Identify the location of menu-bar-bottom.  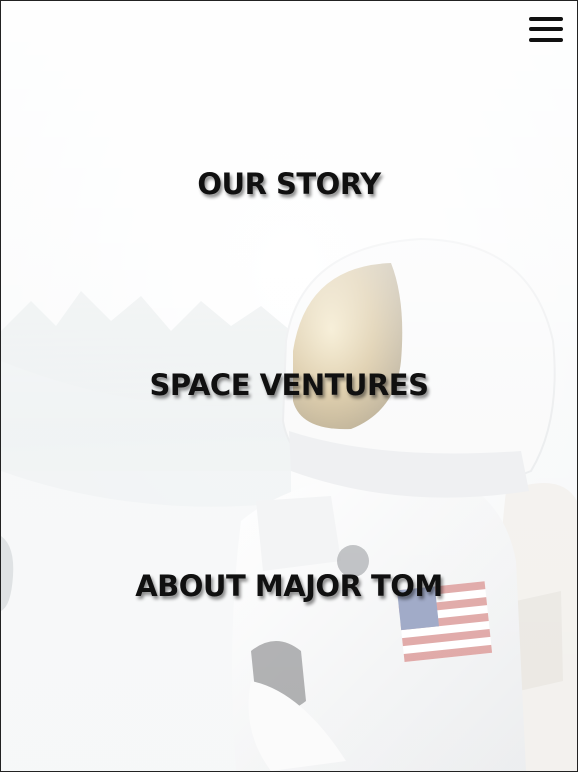
(546, 40).